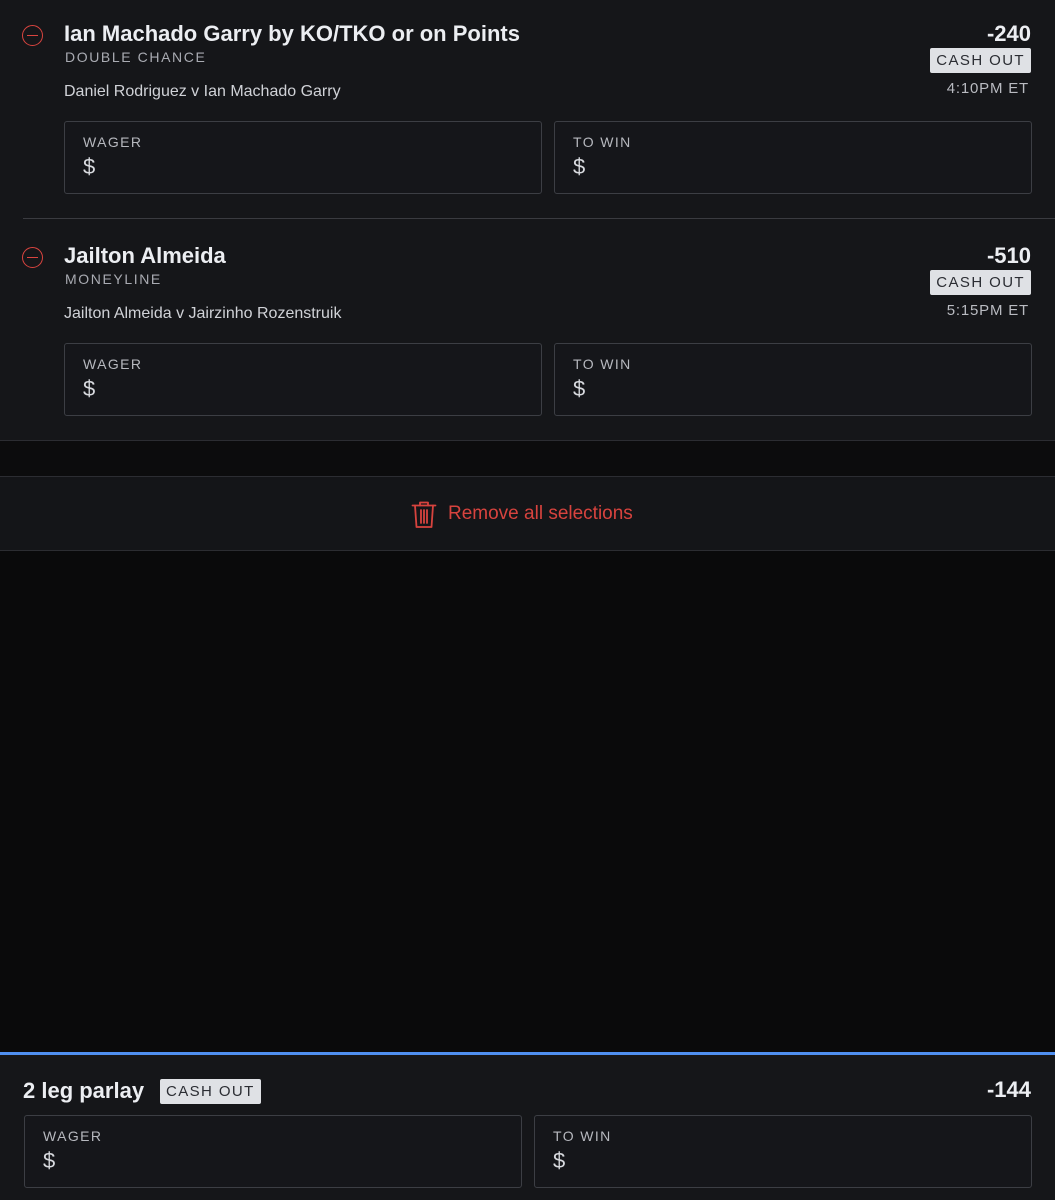 Image resolution: width=1055 pixels, height=1200 pixels. I want to click on parlay-odds: -144, so click(1008, 1089).